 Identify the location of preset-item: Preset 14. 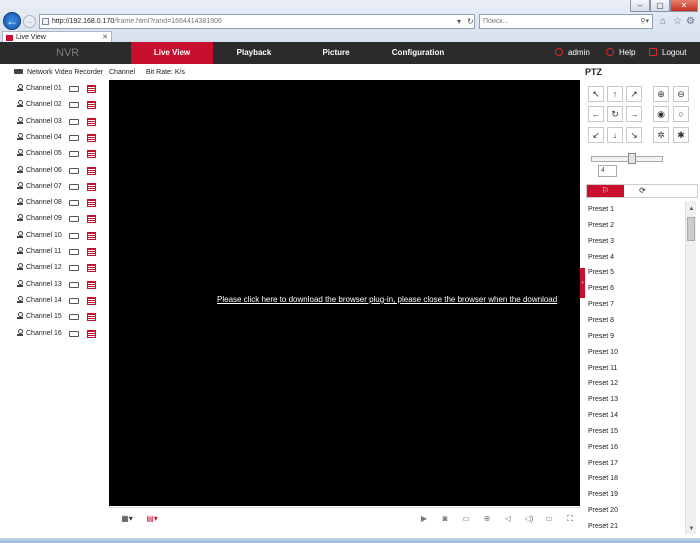
(603, 416).